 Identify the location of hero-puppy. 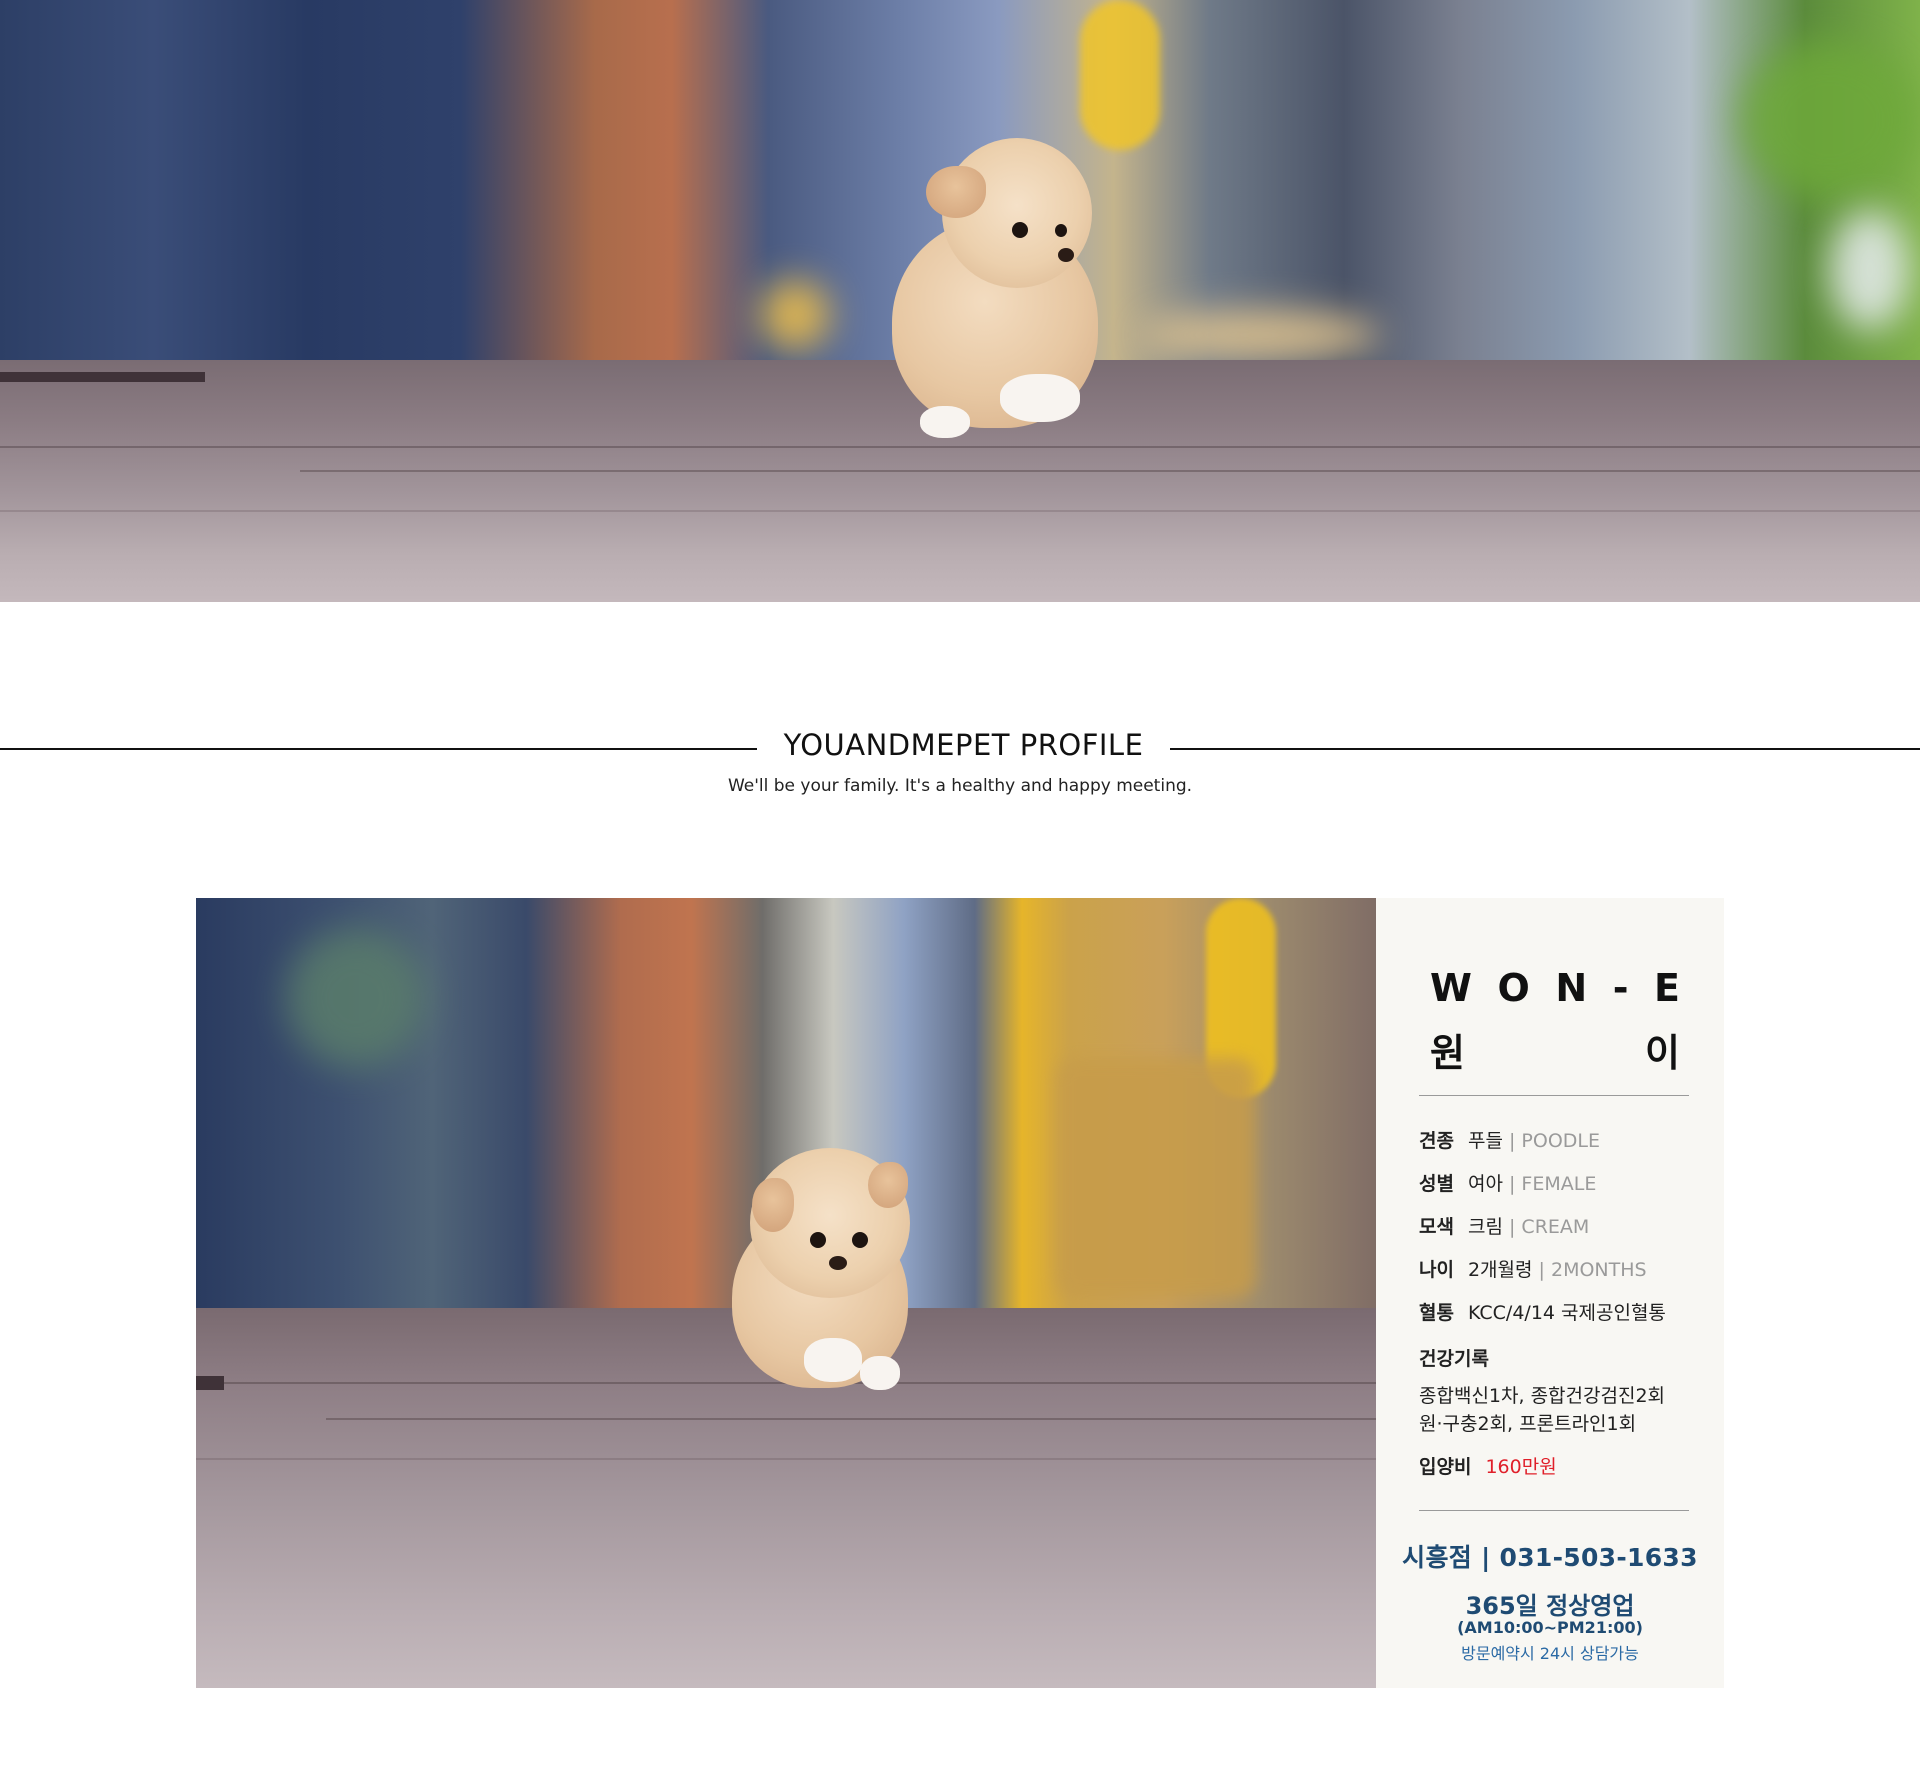
(1000, 288).